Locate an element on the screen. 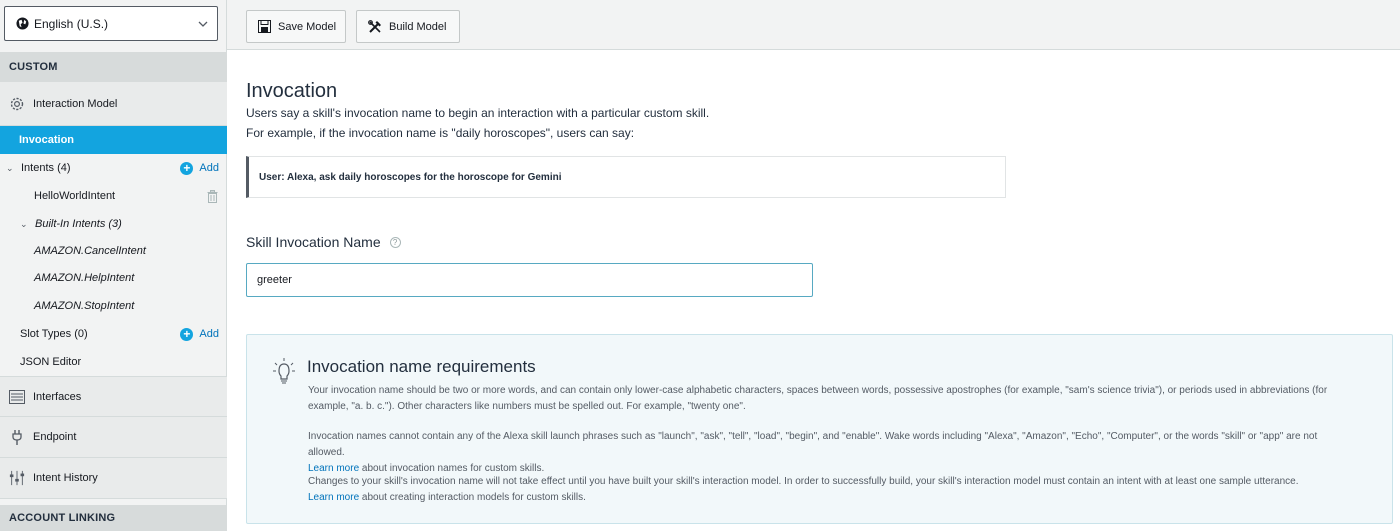 The image size is (1400, 531). json-editor-label: JSON Editor is located at coordinates (51, 362).